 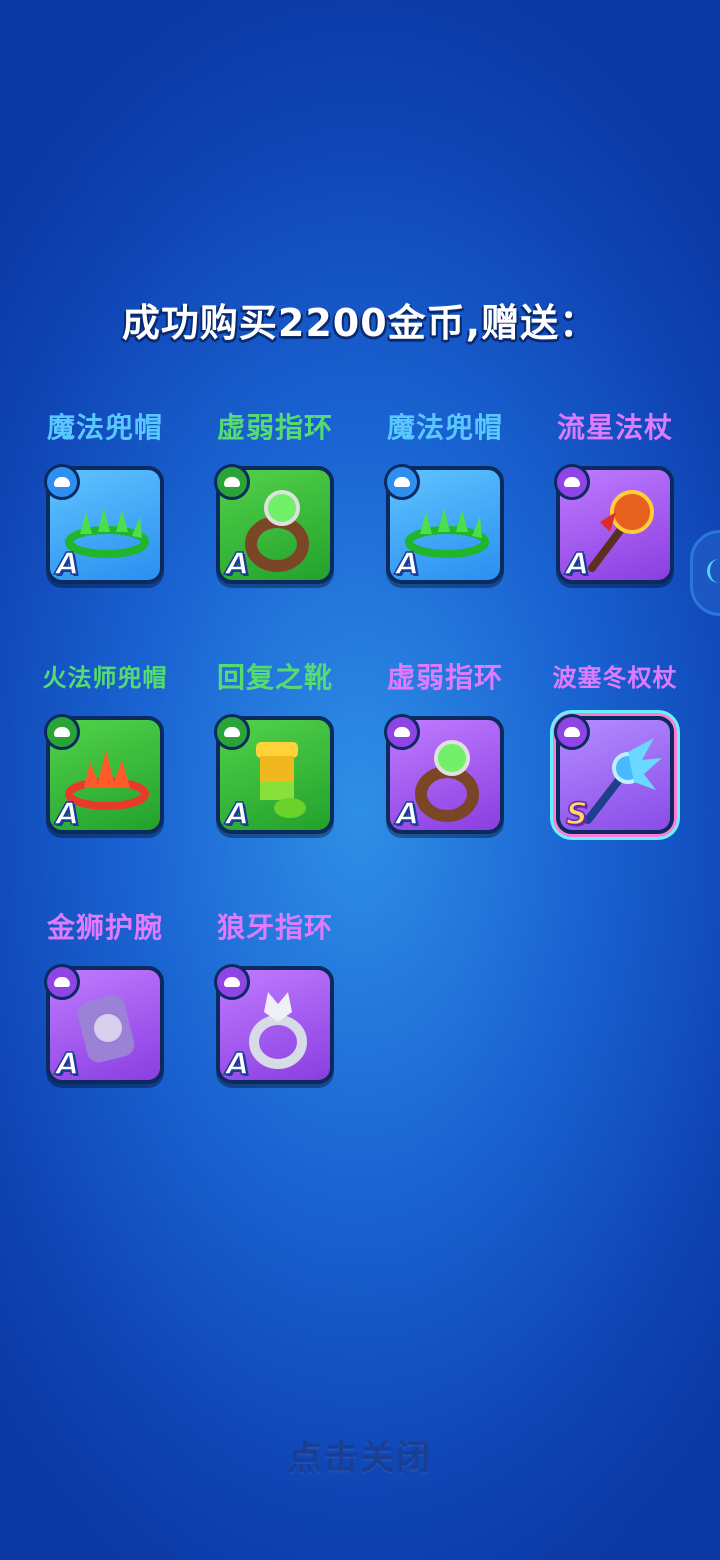 I want to click on side-pull-tab, so click(x=705, y=573).